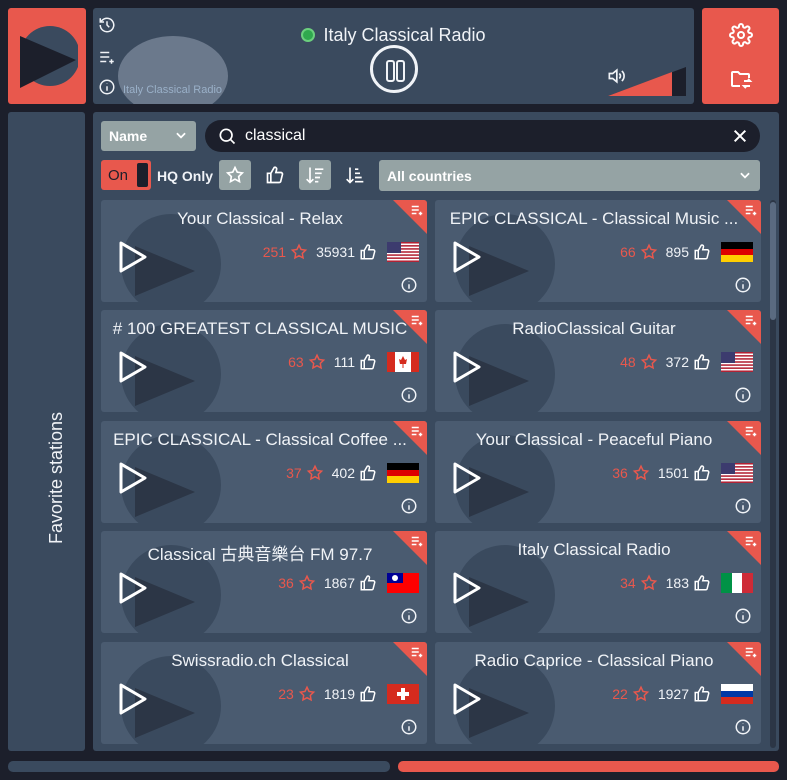  What do you see at coordinates (598, 361) in the screenshot?
I see `station-card: RadioClassical Guitar 48 372` at bounding box center [598, 361].